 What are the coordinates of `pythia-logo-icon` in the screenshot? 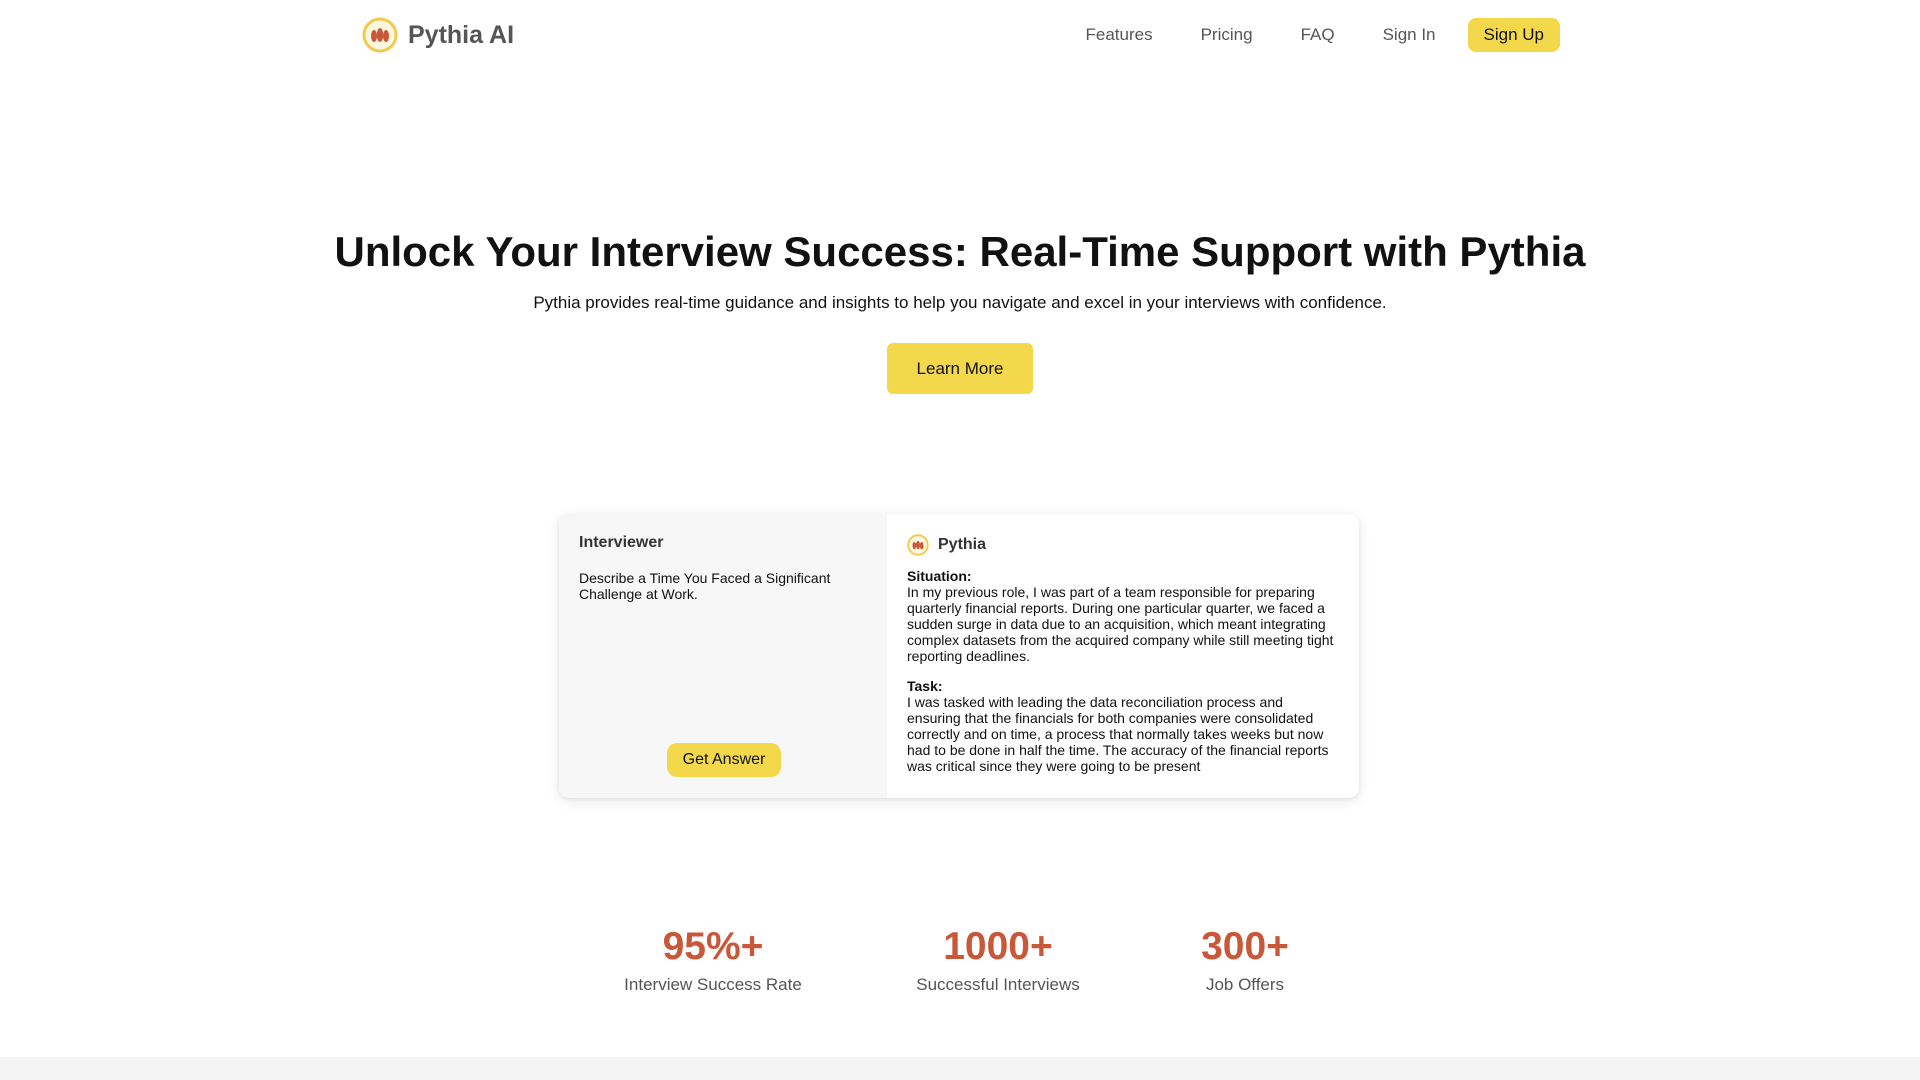 It's located at (380, 35).